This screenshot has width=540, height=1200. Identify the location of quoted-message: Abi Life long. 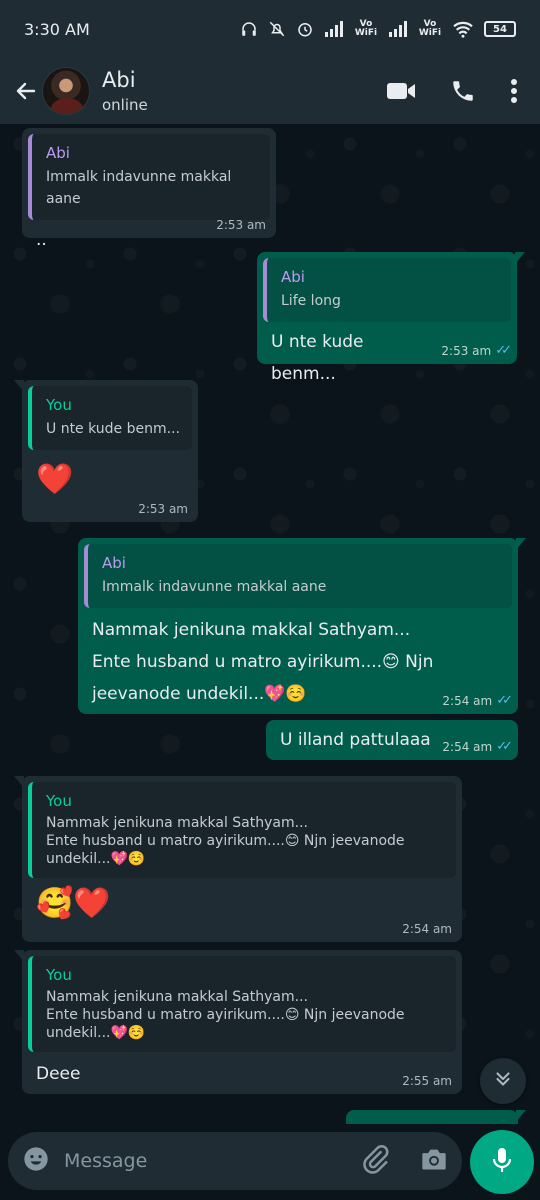
(387, 290).